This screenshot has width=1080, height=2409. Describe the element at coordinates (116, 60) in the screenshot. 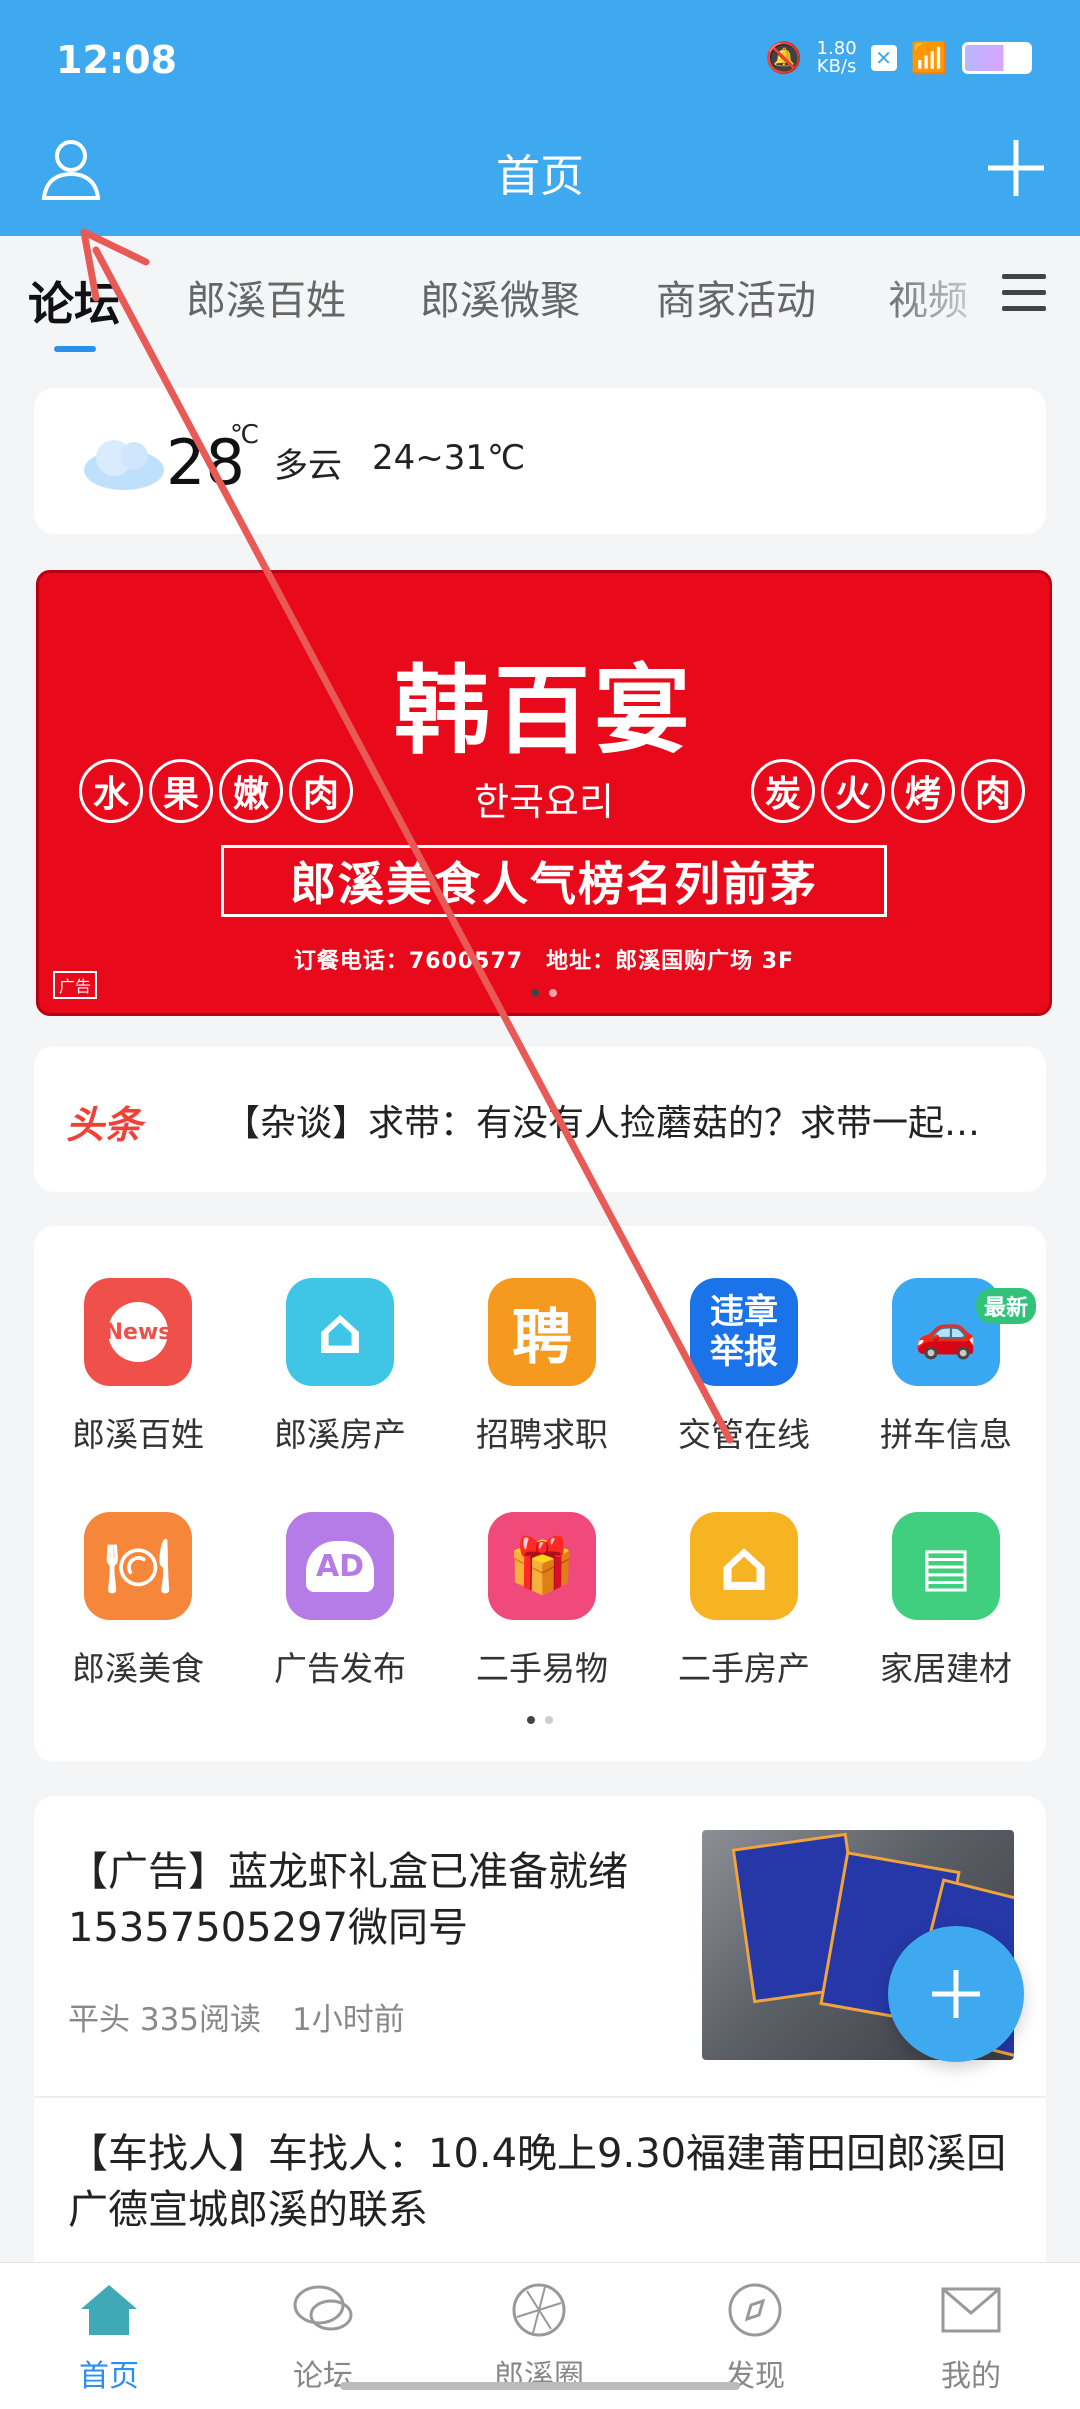

I see `status-time: 12:08` at that location.